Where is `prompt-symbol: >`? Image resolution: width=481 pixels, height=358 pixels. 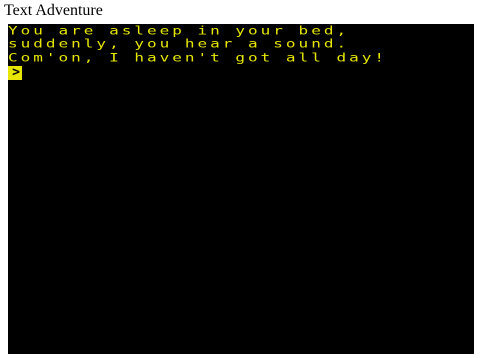 prompt-symbol: > is located at coordinates (16, 72).